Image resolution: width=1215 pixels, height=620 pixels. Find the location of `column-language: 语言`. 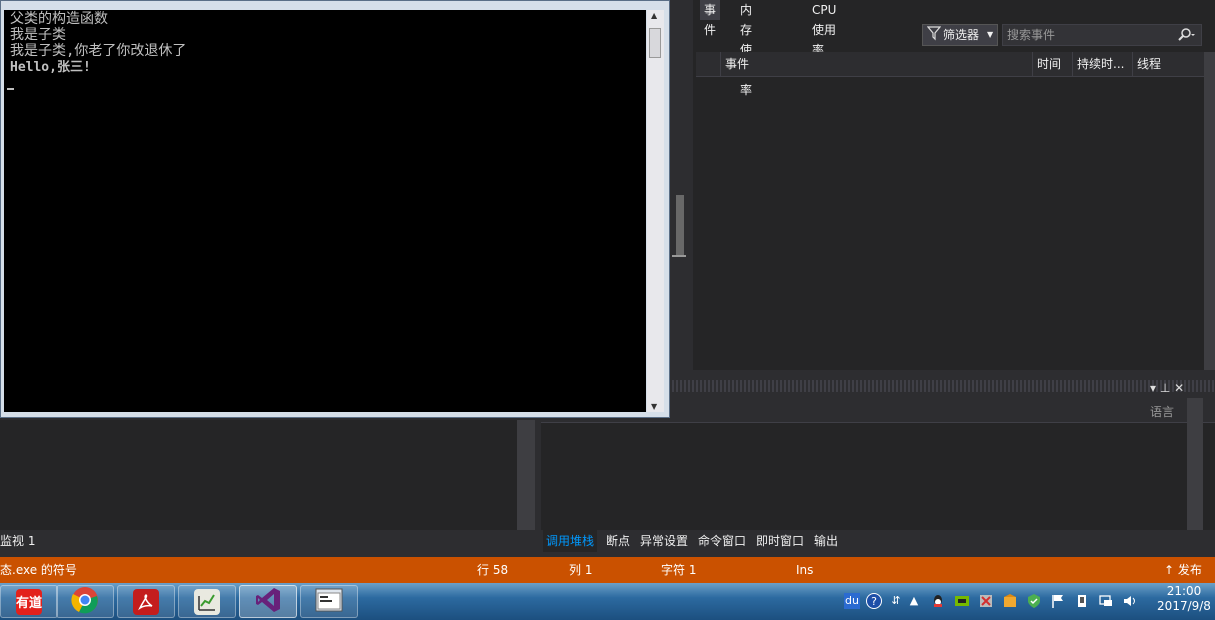

column-language: 语言 is located at coordinates (1162, 411).